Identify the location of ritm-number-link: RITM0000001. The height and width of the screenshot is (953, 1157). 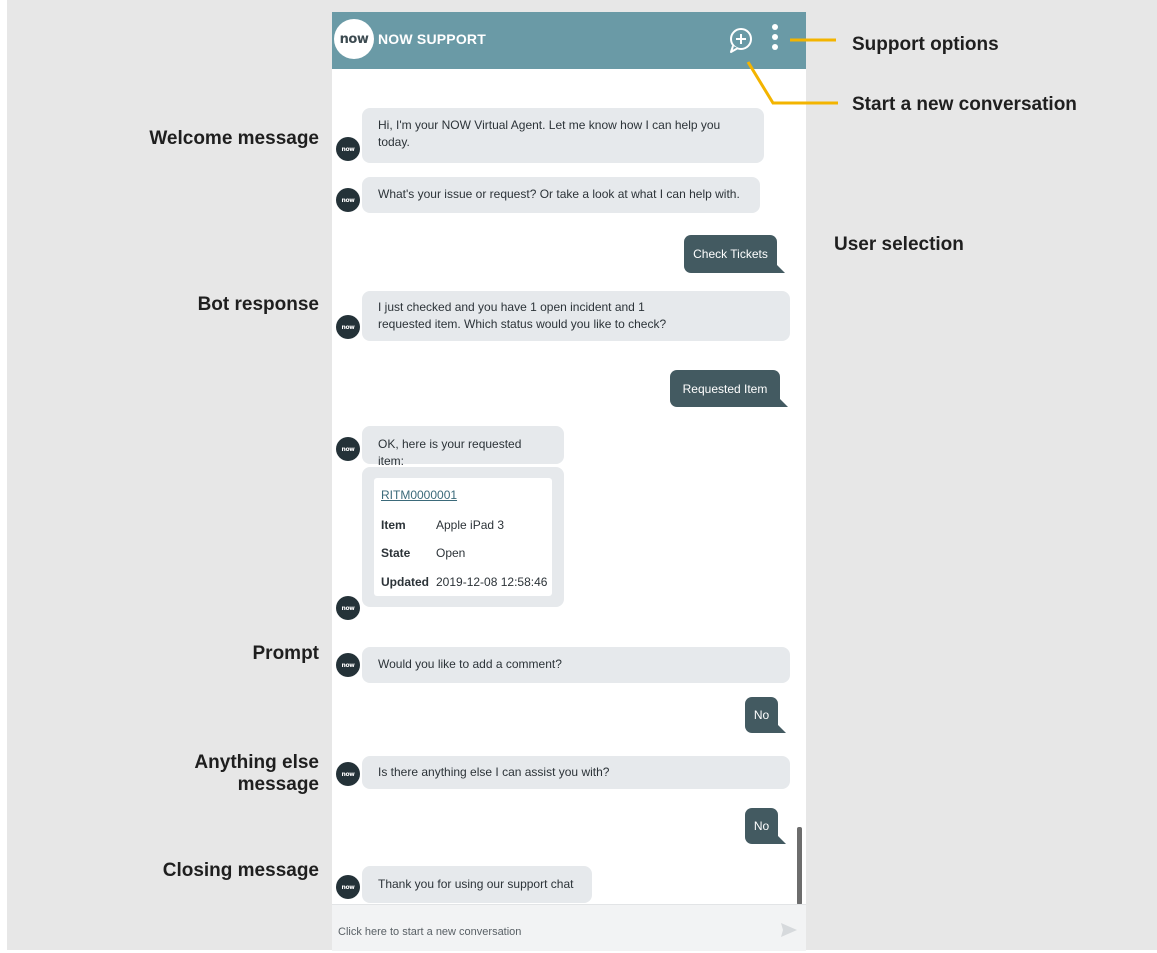
(419, 495).